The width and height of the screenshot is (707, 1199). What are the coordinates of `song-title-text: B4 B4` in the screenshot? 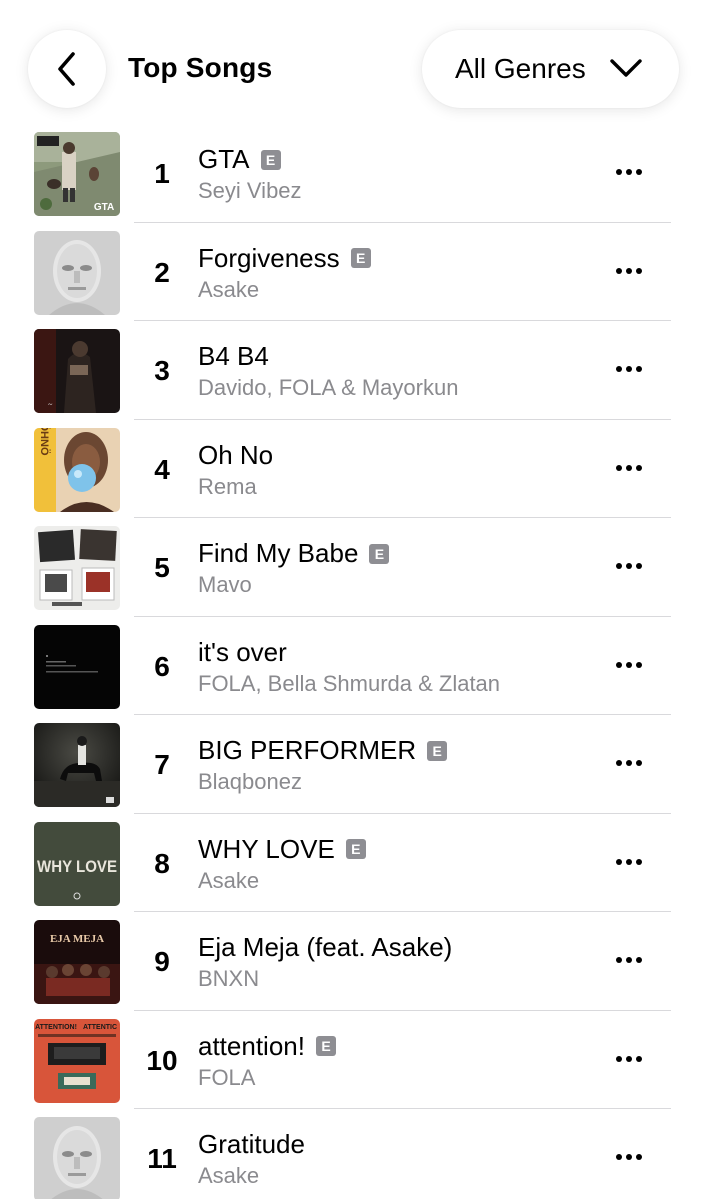 It's located at (233, 356).